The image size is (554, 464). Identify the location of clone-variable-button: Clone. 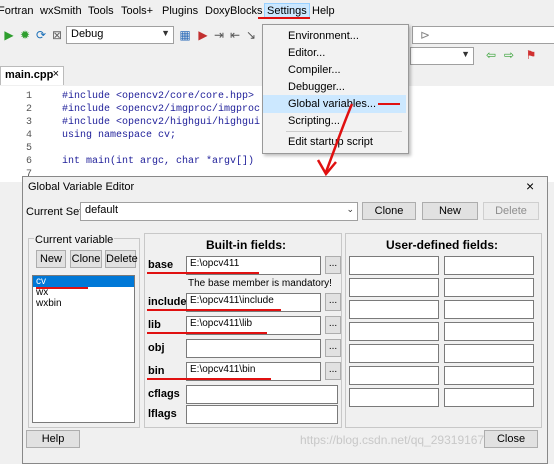
(86, 259).